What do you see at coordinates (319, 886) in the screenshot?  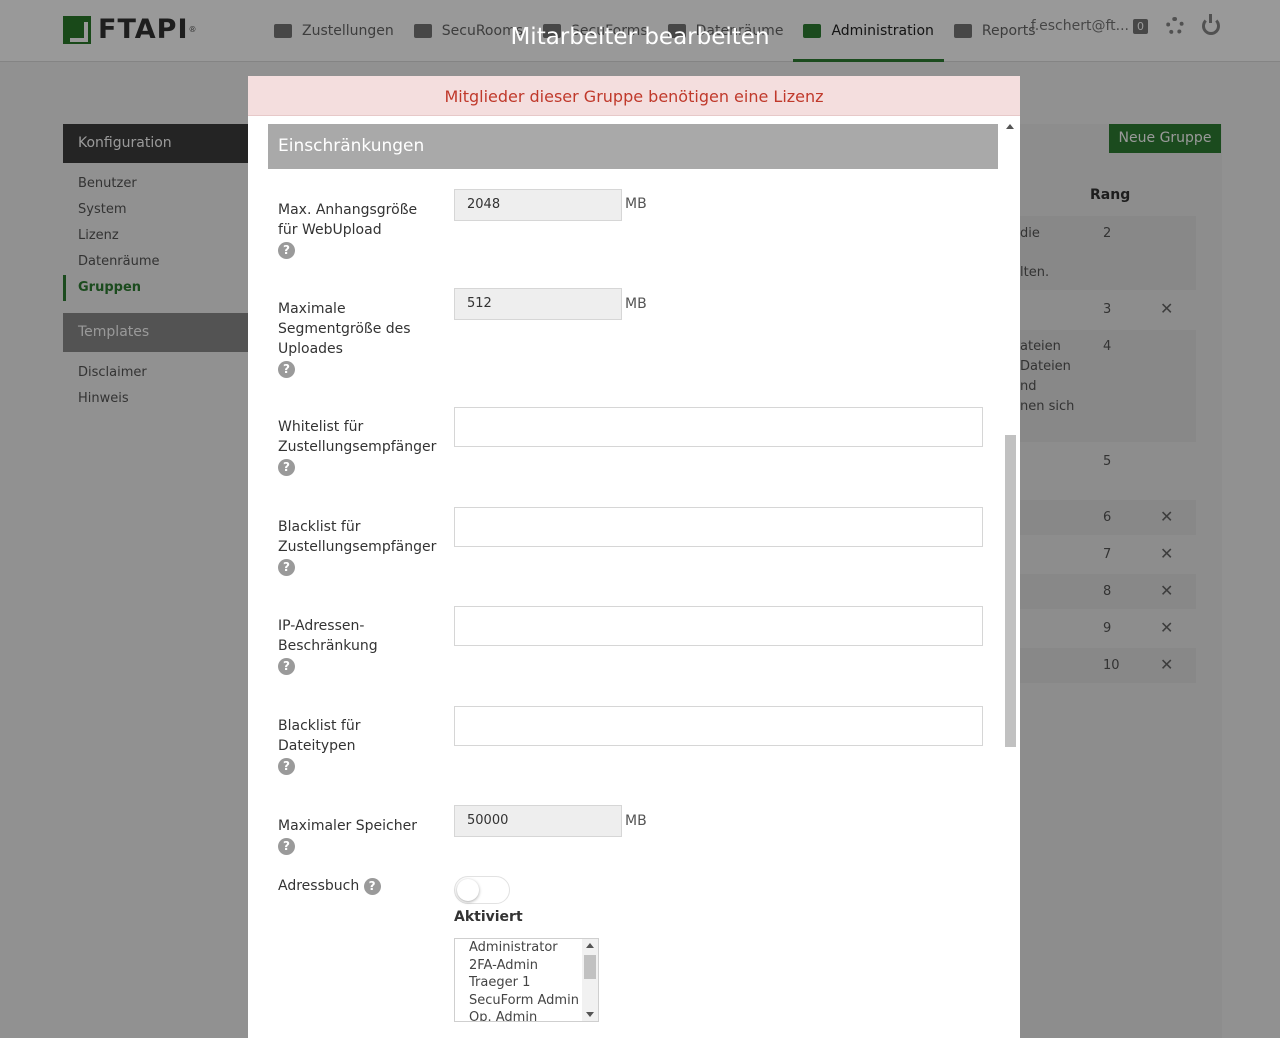 I see `label-line: Adressbuch` at bounding box center [319, 886].